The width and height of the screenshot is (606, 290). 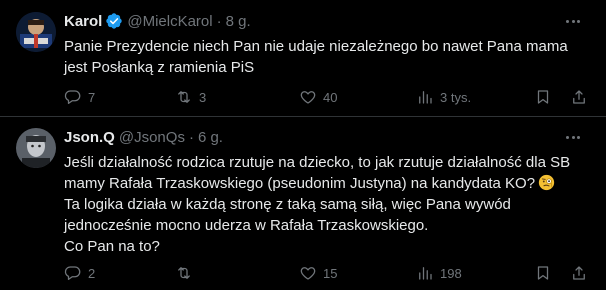 I want to click on like-count: 40, so click(x=330, y=97).